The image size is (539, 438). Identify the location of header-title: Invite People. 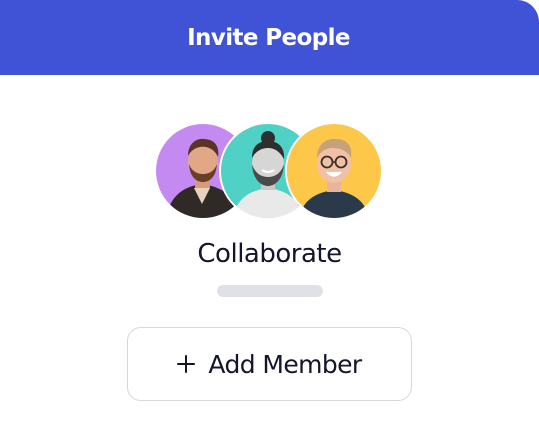
(268, 37).